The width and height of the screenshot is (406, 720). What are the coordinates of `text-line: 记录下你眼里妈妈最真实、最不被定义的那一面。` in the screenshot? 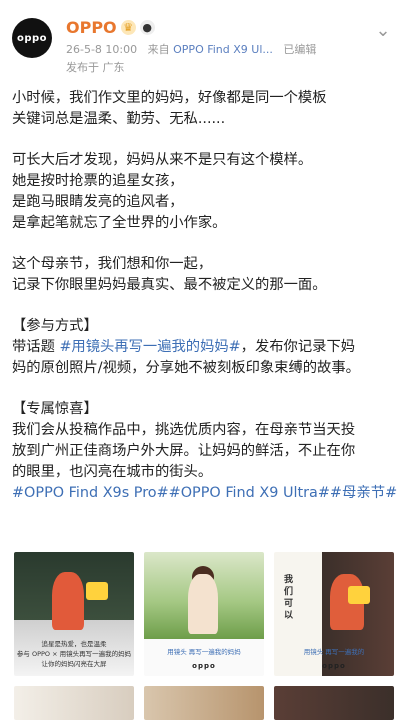 It's located at (169, 285).